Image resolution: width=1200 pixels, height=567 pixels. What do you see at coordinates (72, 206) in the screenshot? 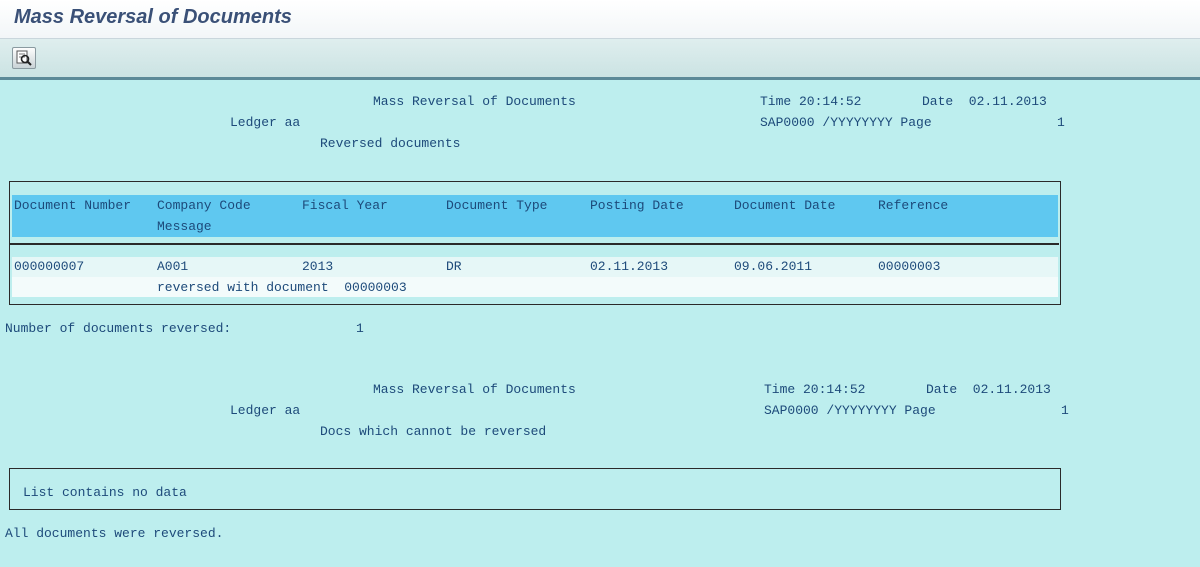
I see `col-document-number: Document Number` at bounding box center [72, 206].